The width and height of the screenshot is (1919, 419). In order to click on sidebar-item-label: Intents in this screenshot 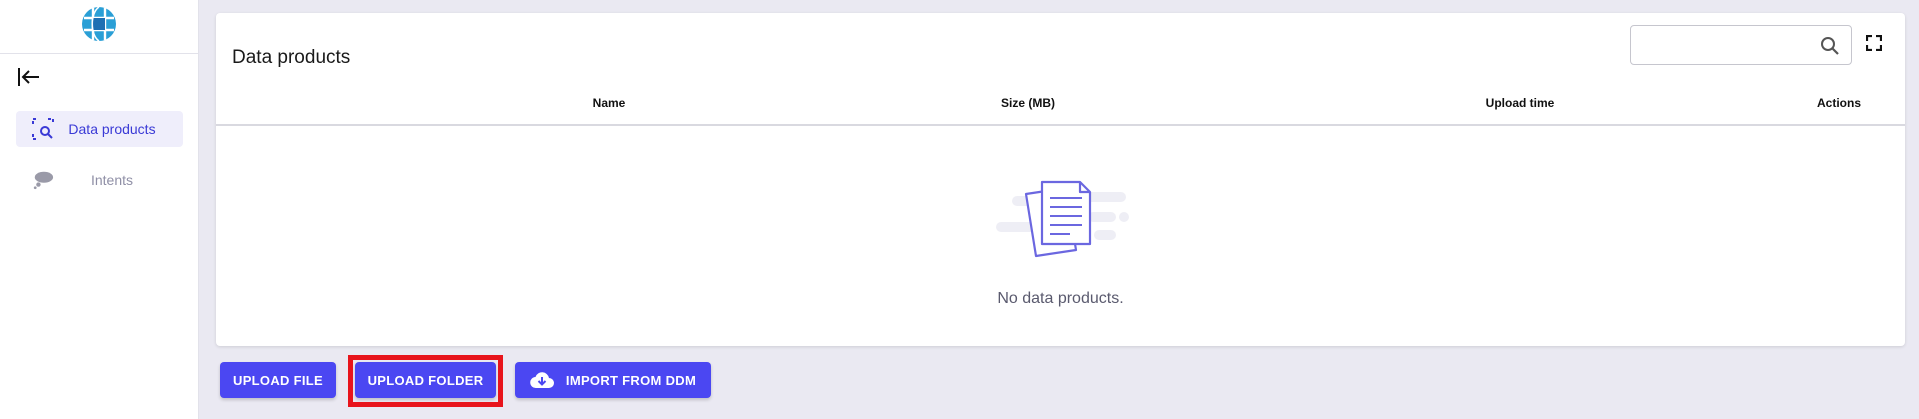, I will do `click(112, 180)`.